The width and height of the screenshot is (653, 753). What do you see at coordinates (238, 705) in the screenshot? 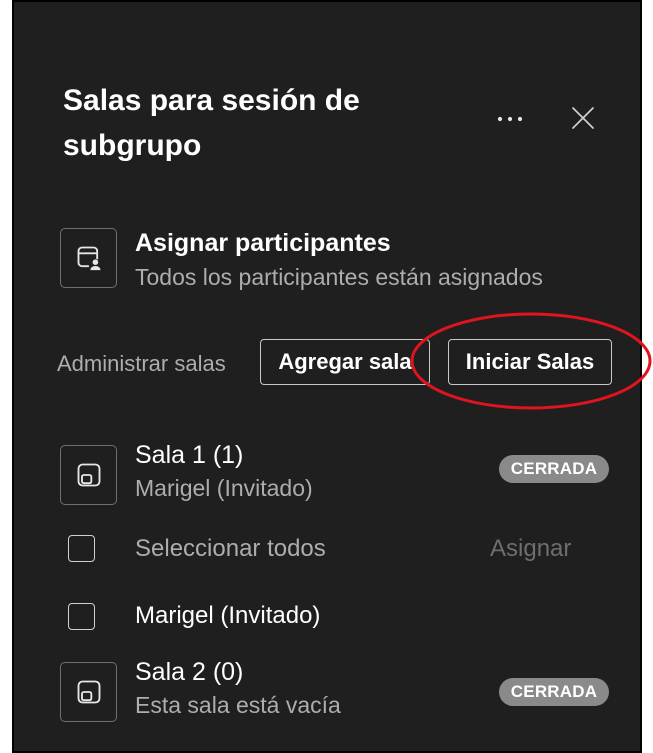
I see `room-subtitle: Esta sala está vacía` at bounding box center [238, 705].